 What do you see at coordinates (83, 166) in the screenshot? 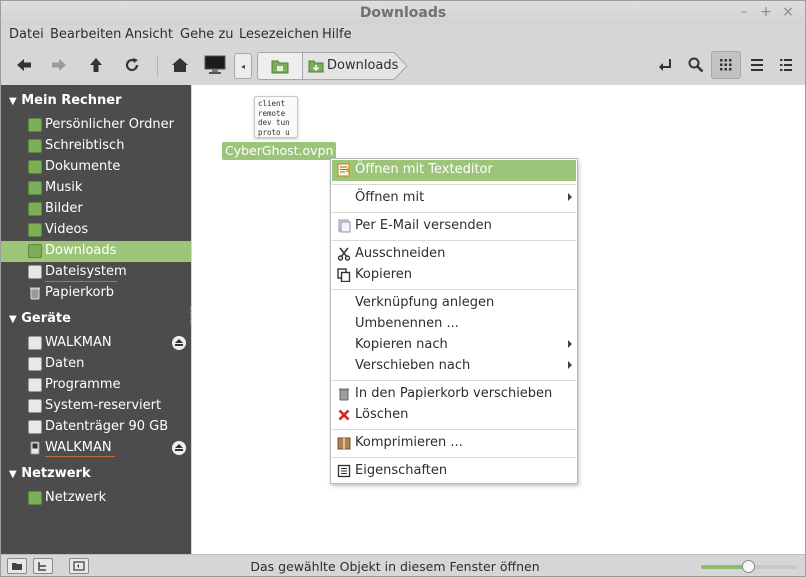
I see `sidebar-item-label: Dokumente` at bounding box center [83, 166].